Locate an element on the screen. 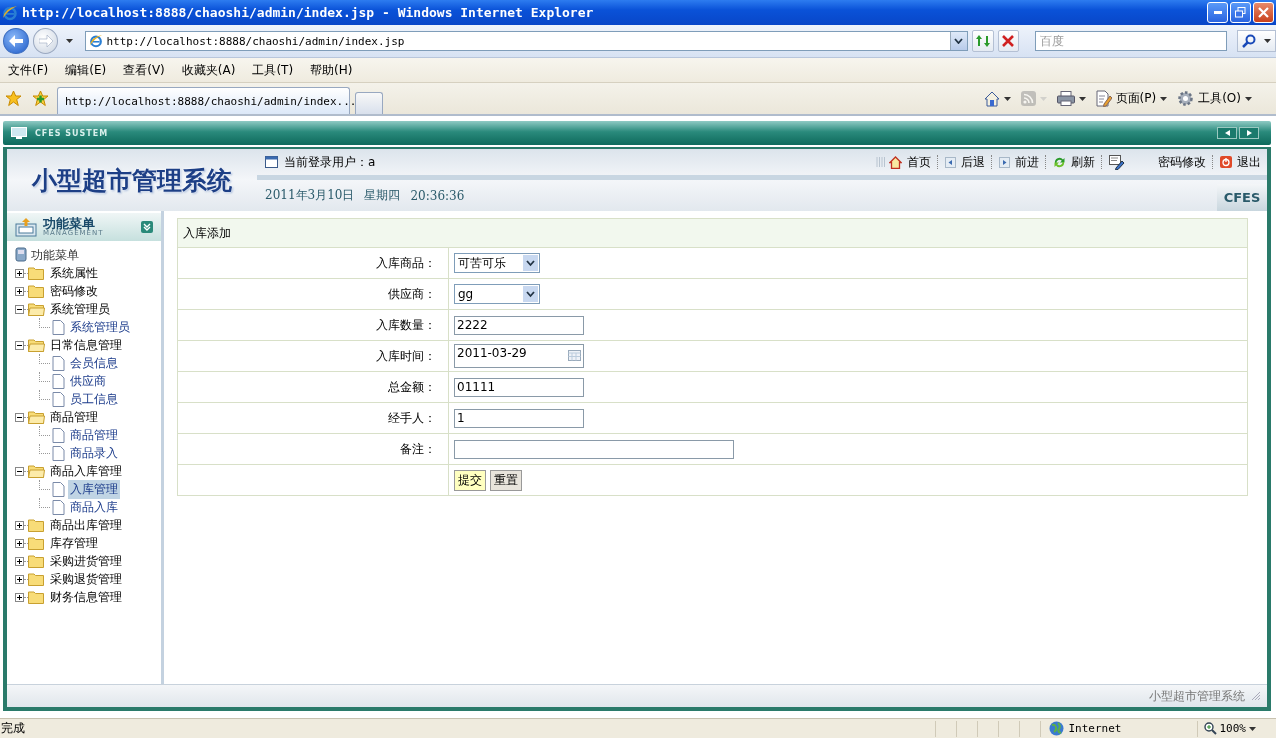 This screenshot has height=738, width=1276. tree-item: 会员信息 is located at coordinates (94, 363).